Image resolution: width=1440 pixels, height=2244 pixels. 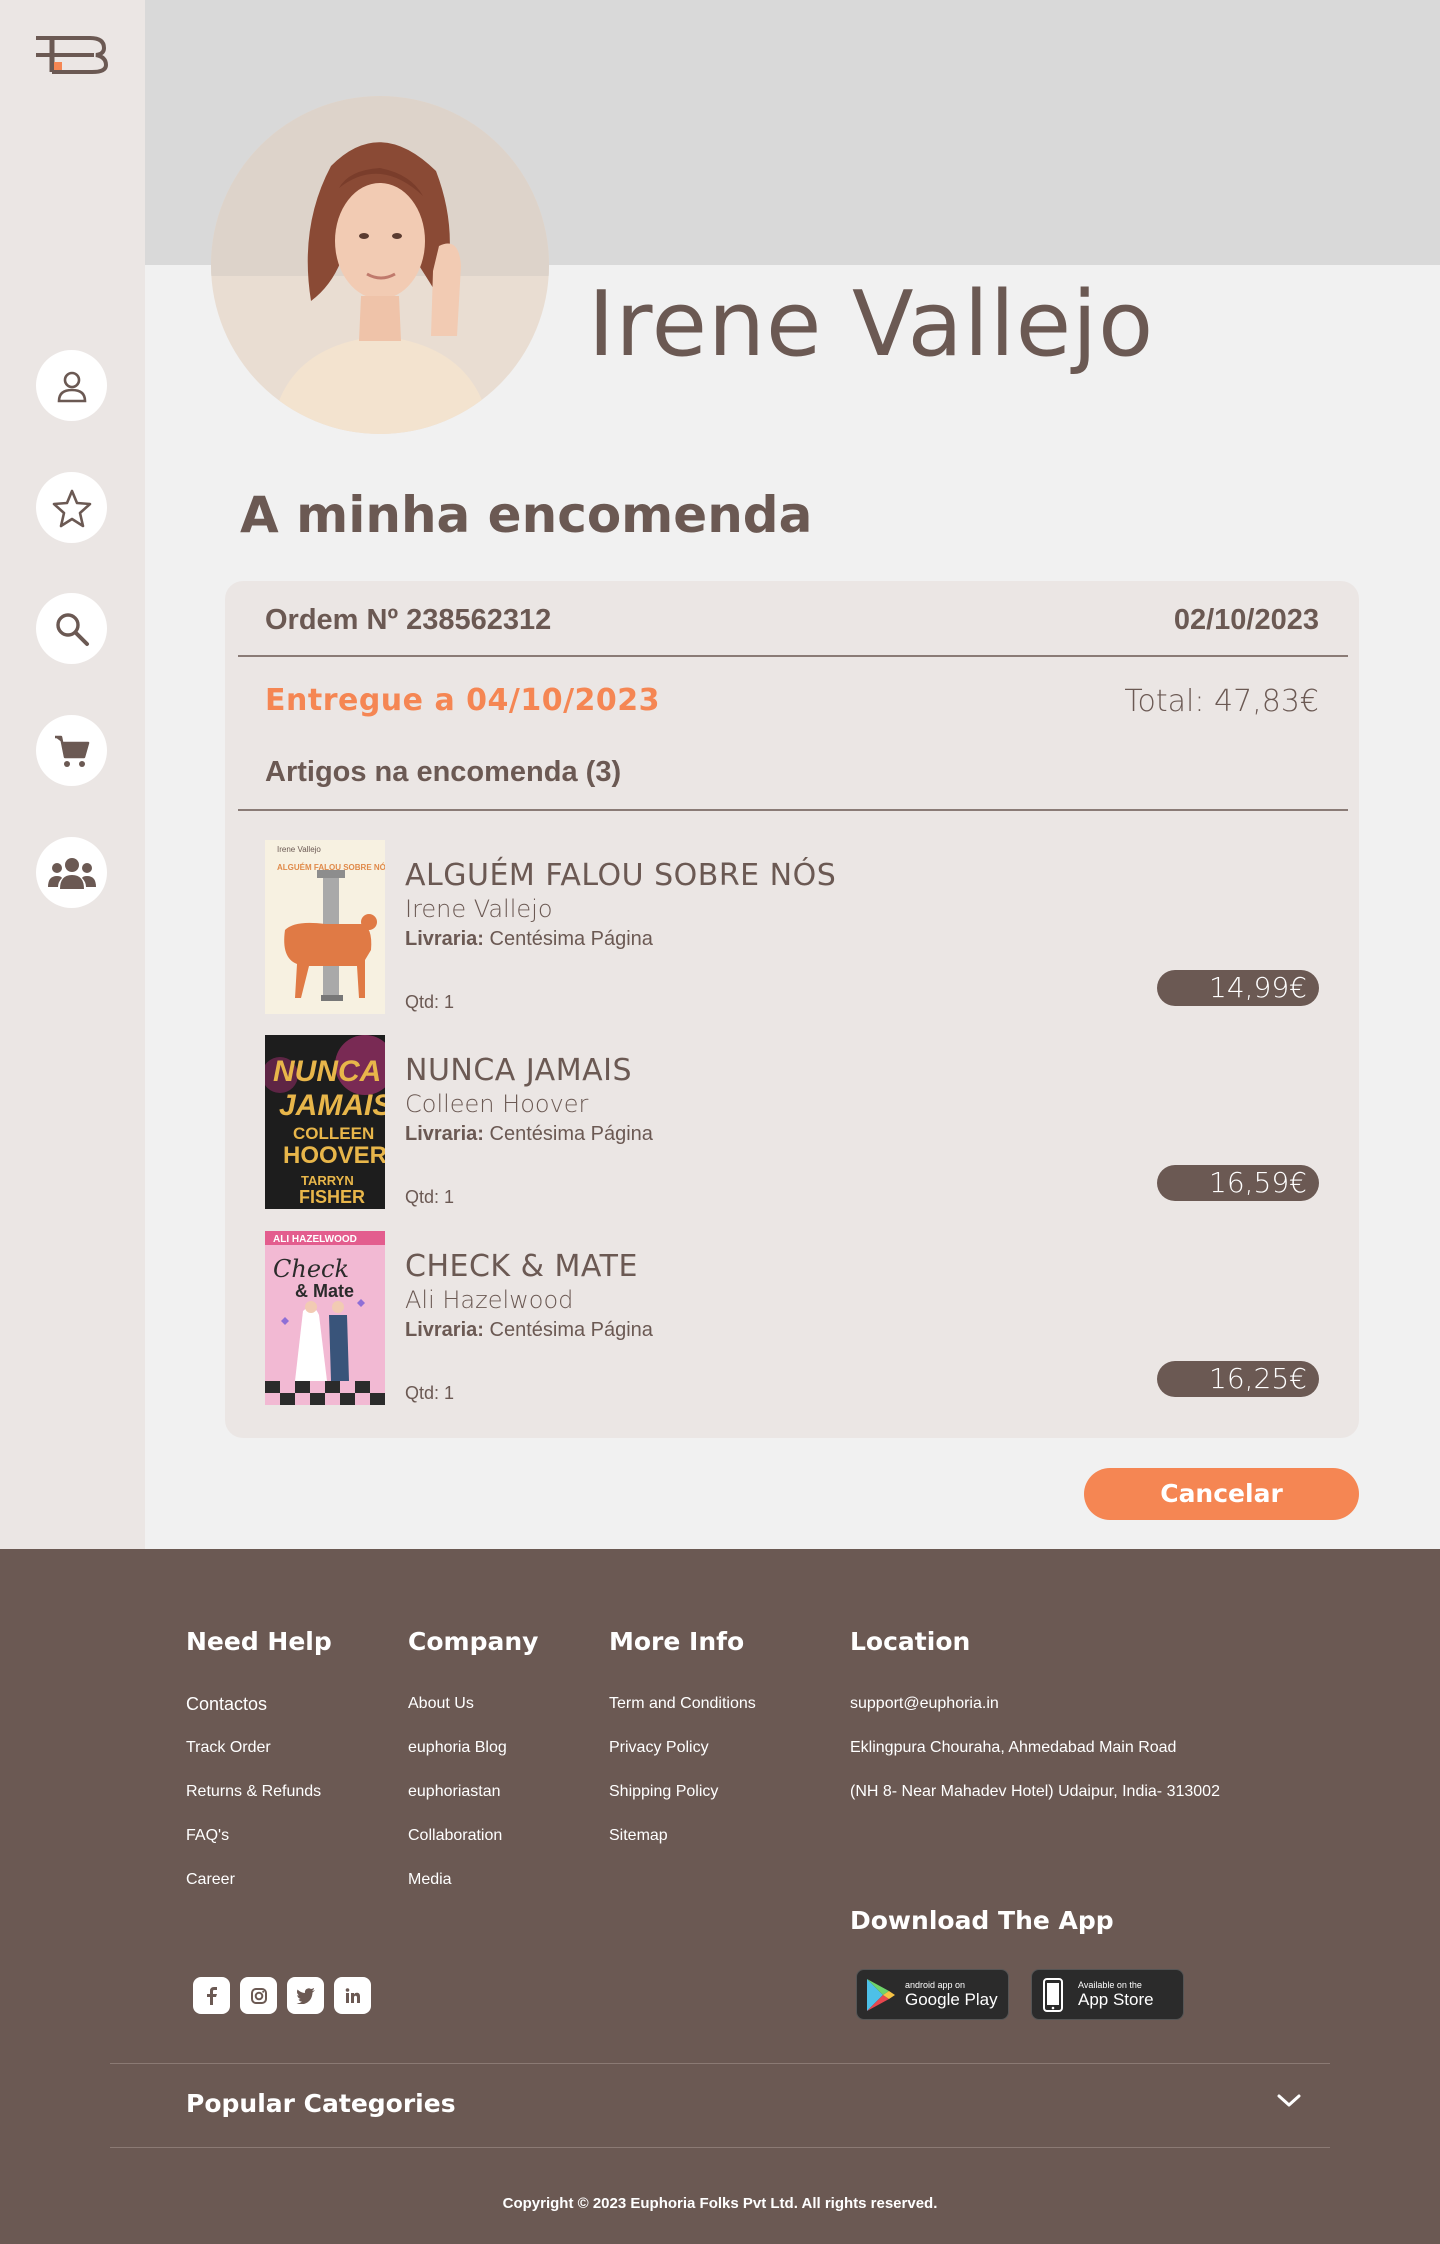 What do you see at coordinates (457, 1748) in the screenshot?
I see `footer-link: euphoria Blog` at bounding box center [457, 1748].